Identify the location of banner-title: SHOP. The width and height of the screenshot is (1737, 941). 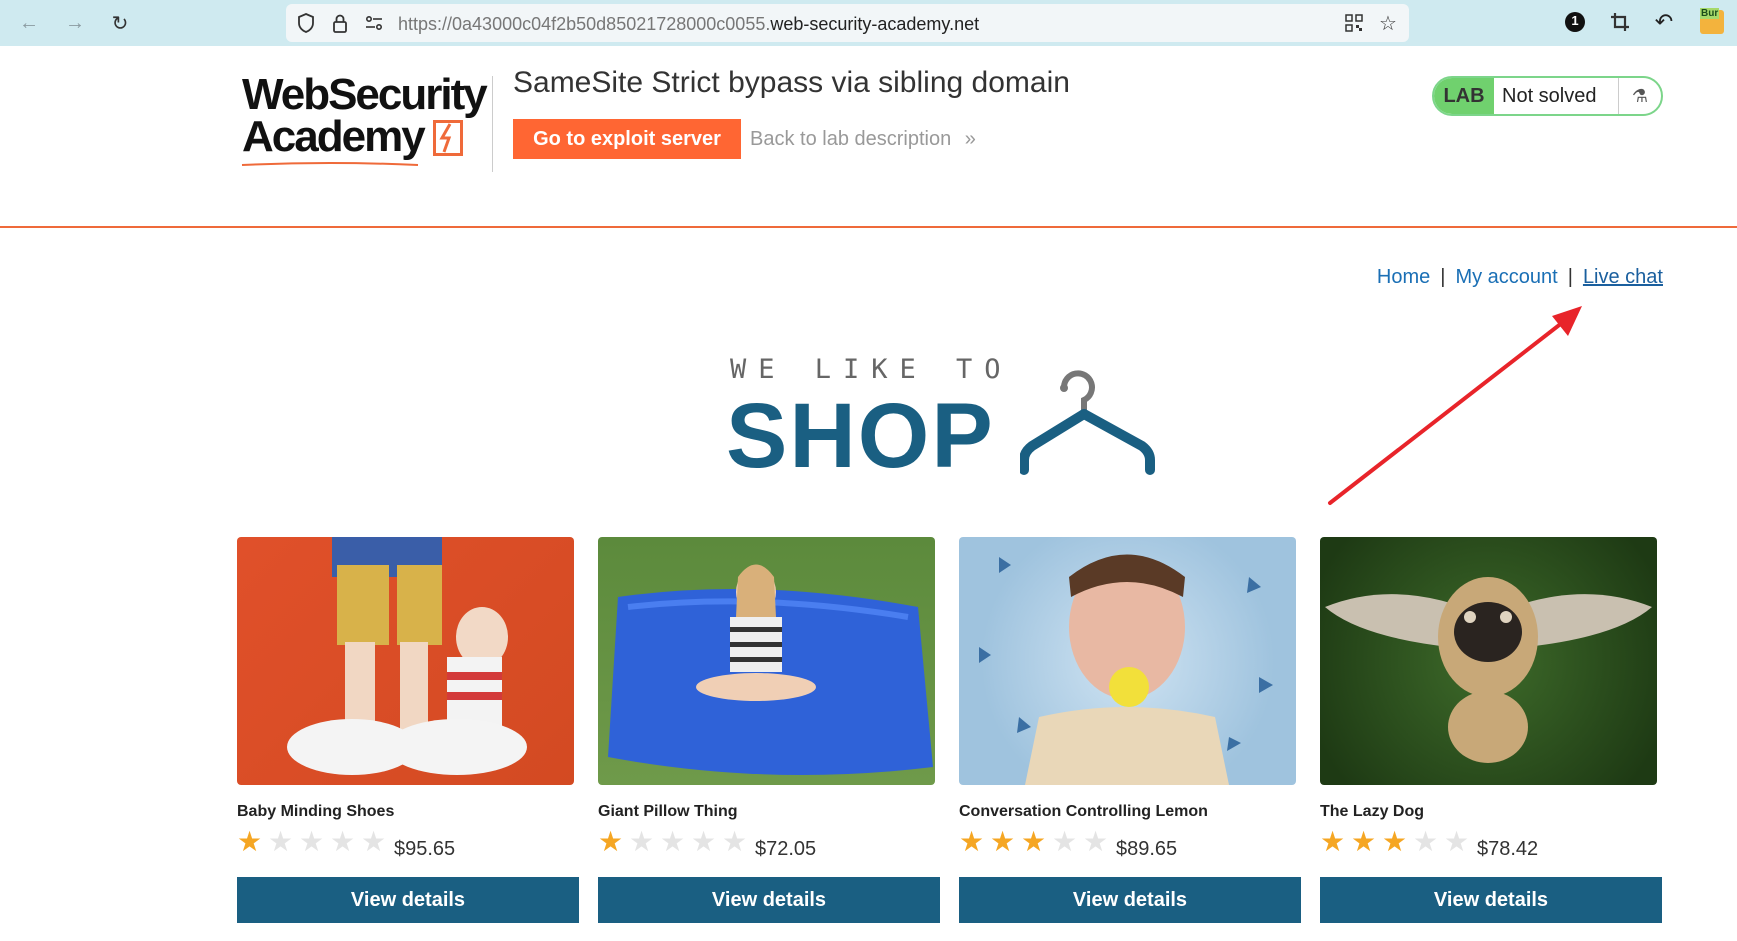
(860, 436).